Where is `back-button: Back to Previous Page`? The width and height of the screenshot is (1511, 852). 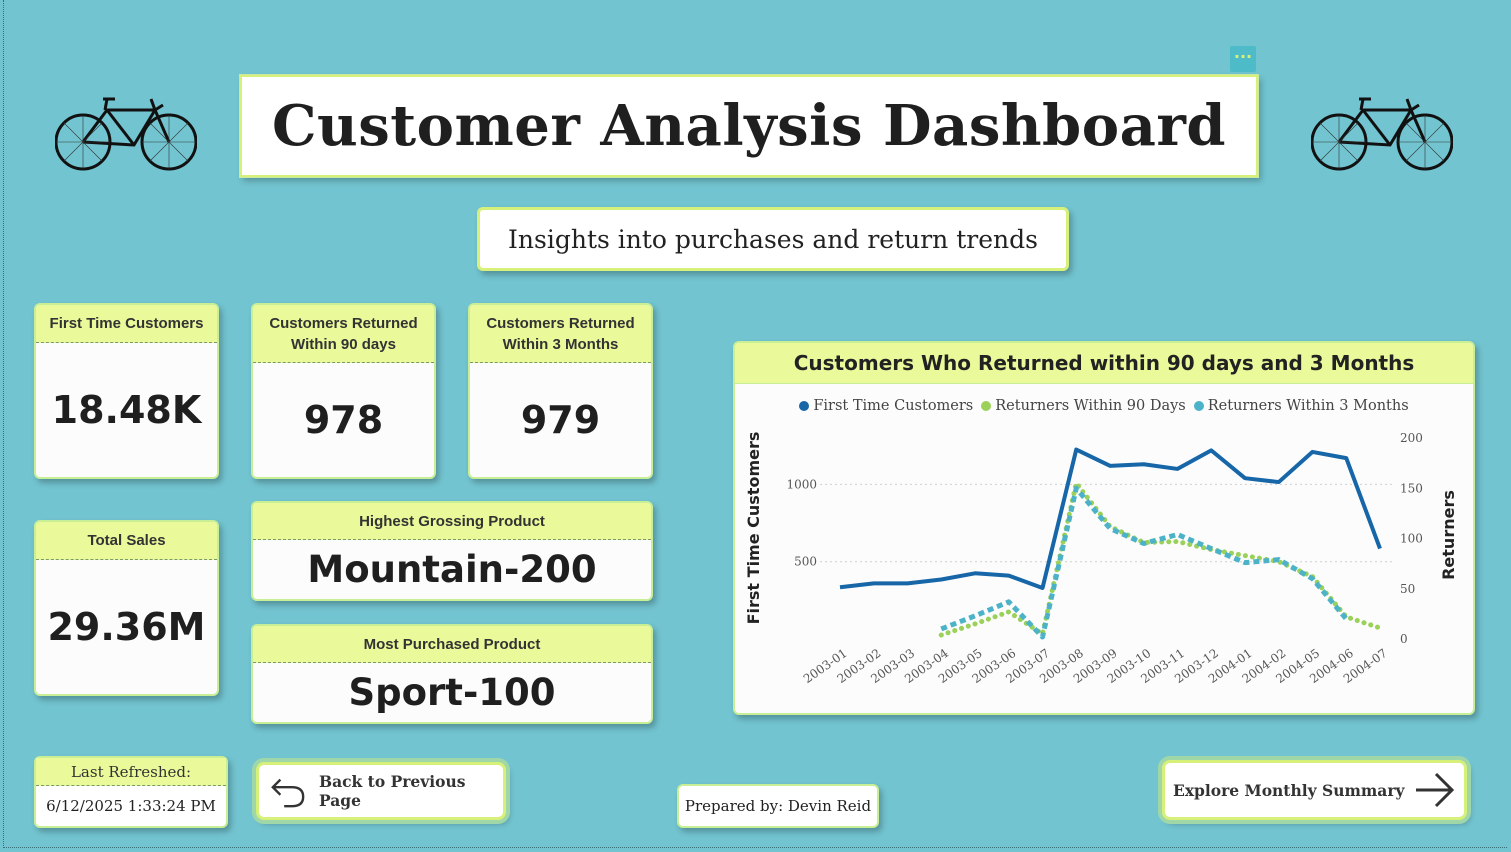
back-button: Back to Previous Page is located at coordinates (381, 791).